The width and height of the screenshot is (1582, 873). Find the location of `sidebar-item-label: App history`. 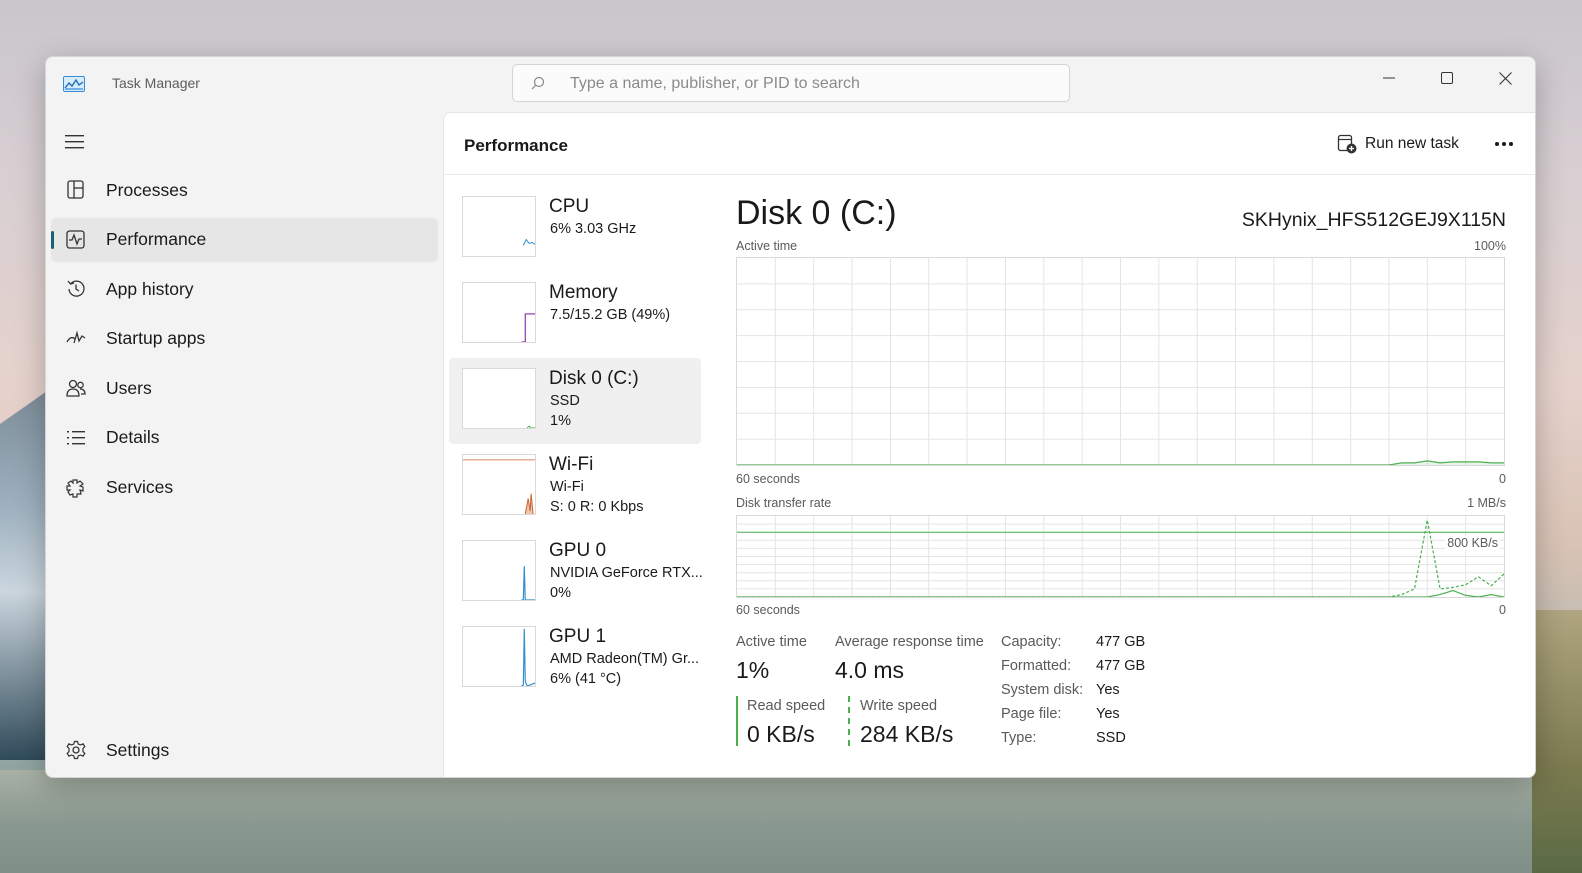

sidebar-item-label: App history is located at coordinates (150, 288).